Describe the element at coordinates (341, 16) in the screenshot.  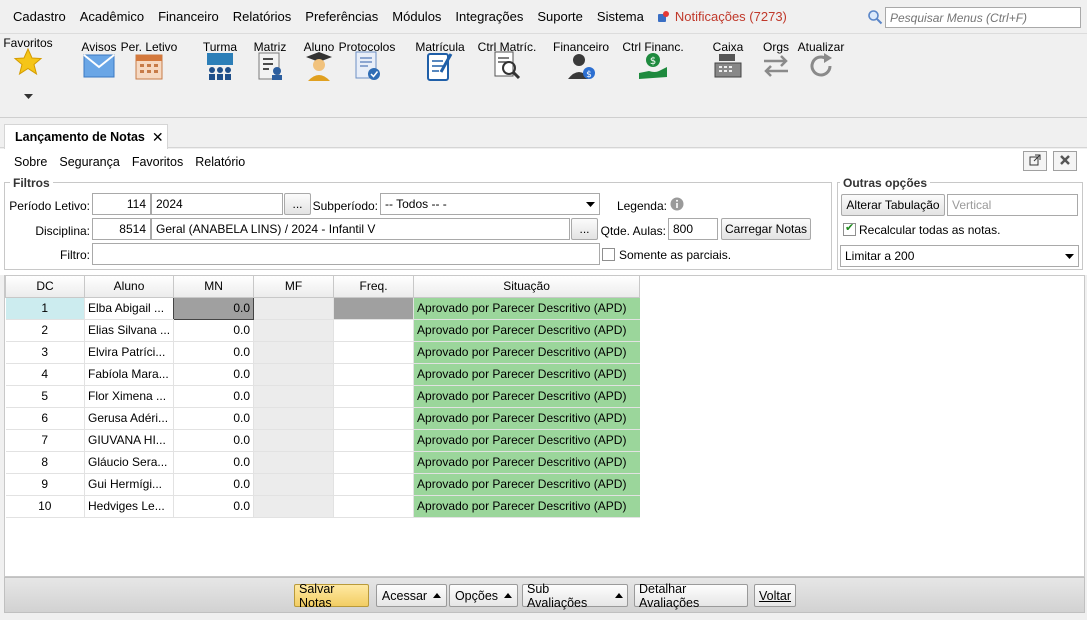
I see `menu-preferencias: Preferências` at that location.